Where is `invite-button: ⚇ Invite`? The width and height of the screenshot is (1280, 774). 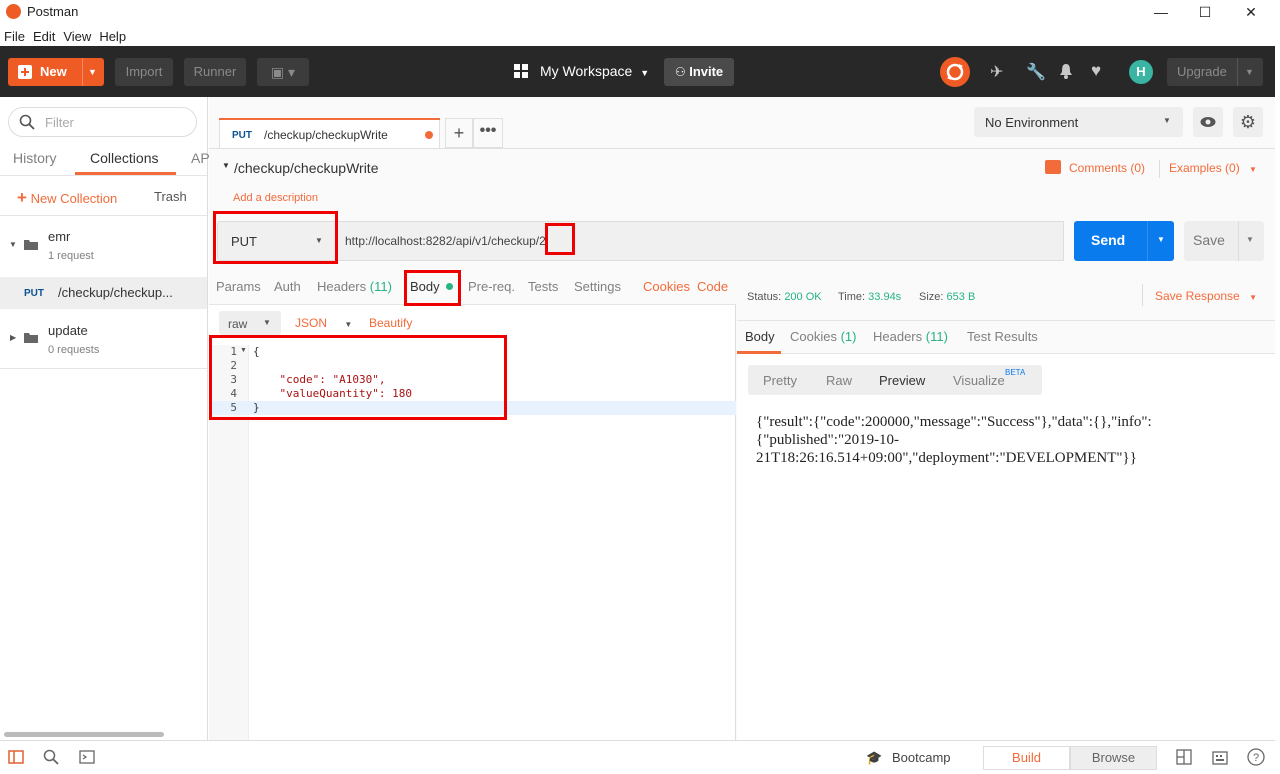
invite-button: ⚇ Invite is located at coordinates (699, 72).